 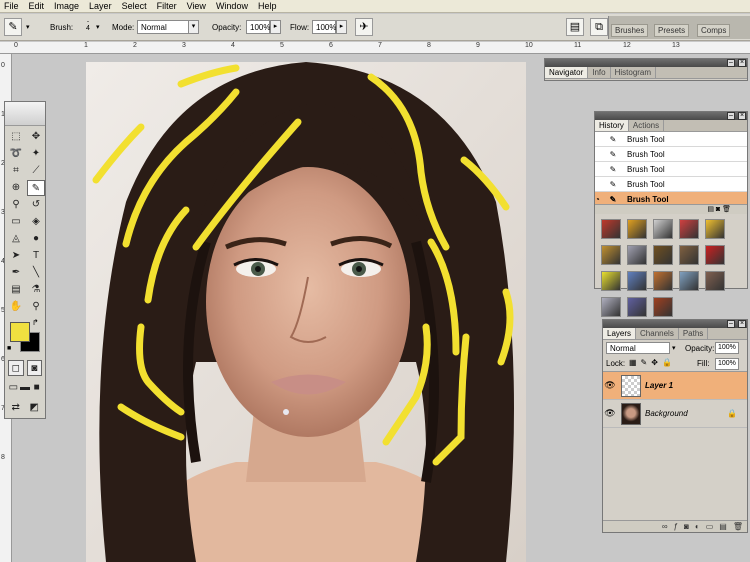 I want to click on foreground-color-swatch, so click(x=20, y=332).